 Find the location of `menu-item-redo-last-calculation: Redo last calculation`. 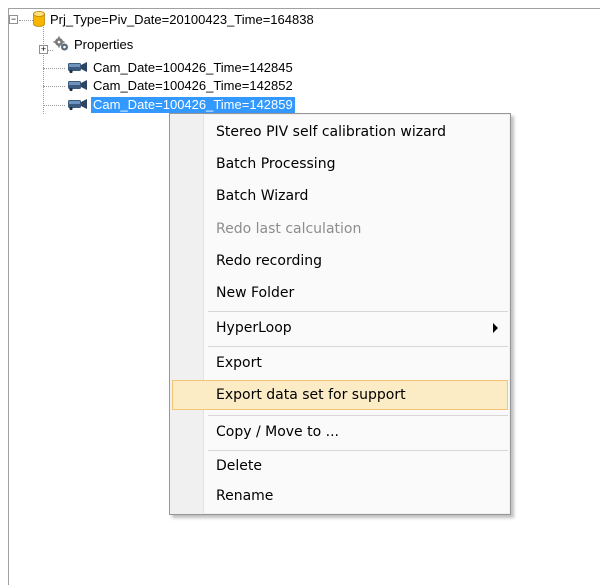

menu-item-redo-last-calculation: Redo last calculation is located at coordinates (340, 229).